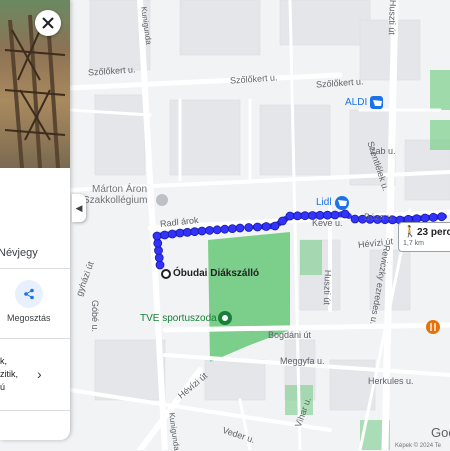  Describe the element at coordinates (391, 381) in the screenshot. I see `street-label: Herkules u.` at that location.